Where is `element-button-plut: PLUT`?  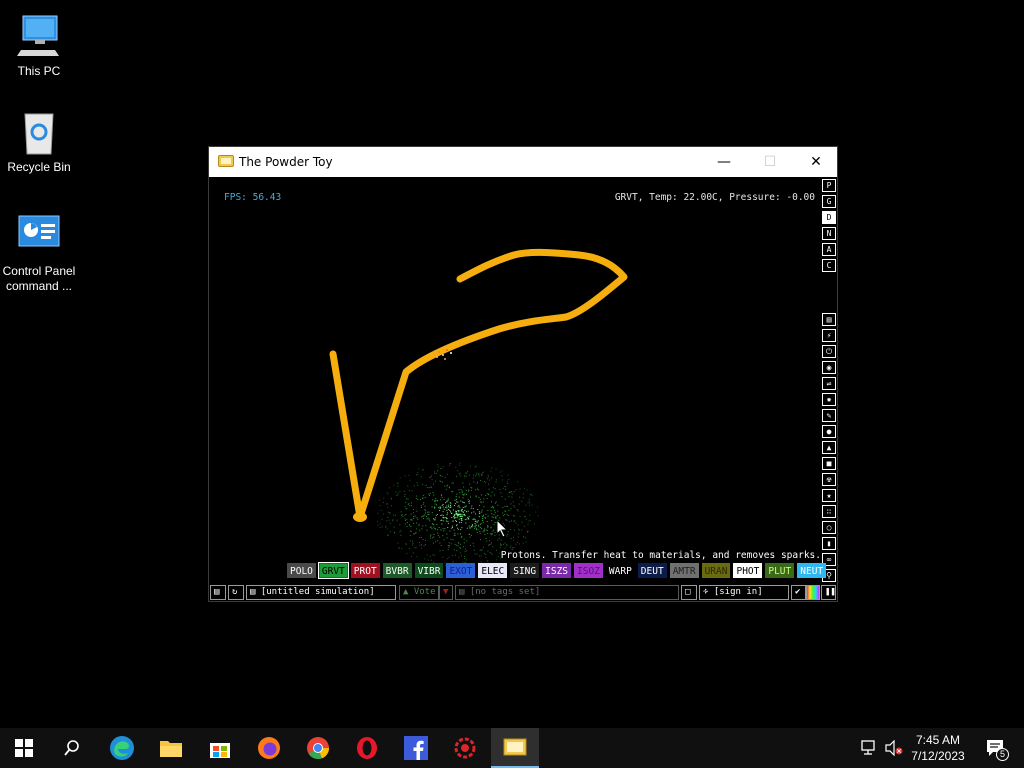
element-button-plut: PLUT is located at coordinates (780, 570).